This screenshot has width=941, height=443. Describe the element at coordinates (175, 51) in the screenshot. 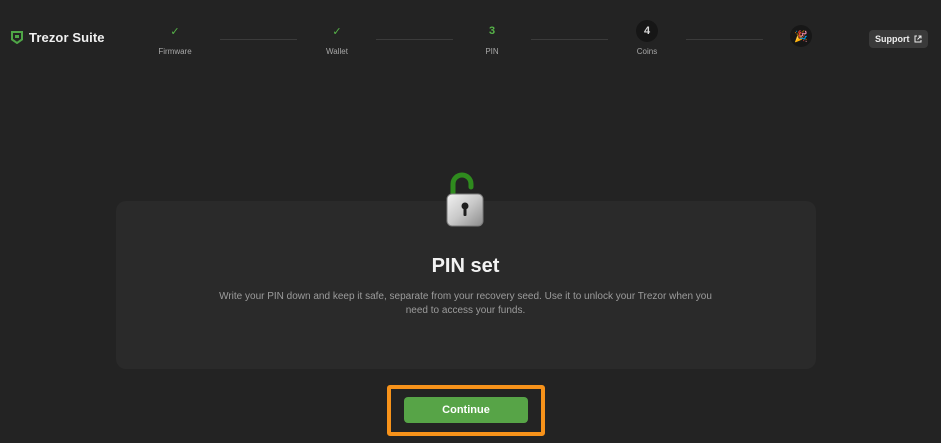

I see `step-label-firmware: Firmware` at that location.